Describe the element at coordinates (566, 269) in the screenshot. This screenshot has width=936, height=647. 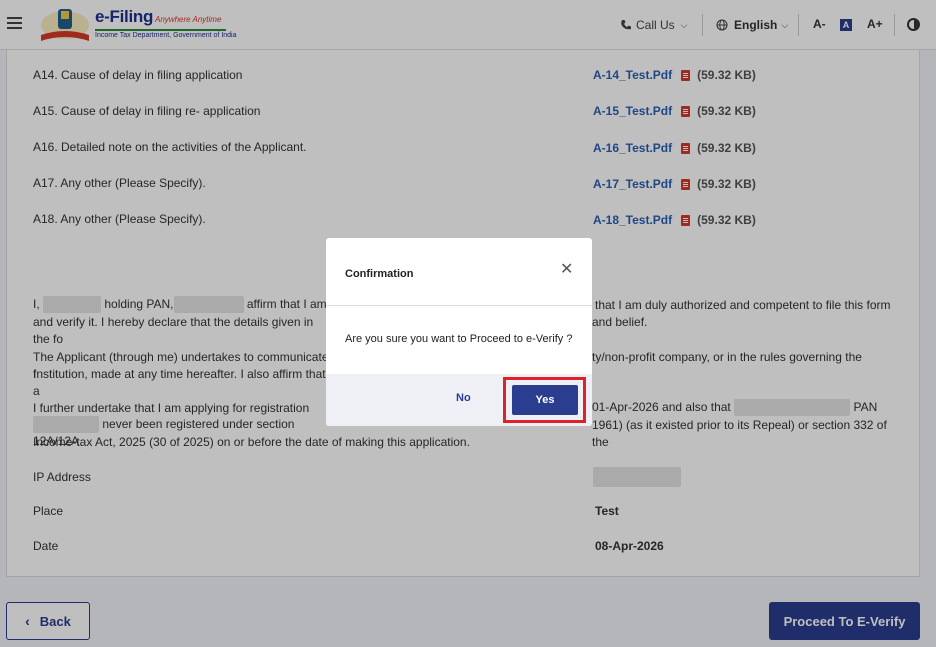
I see `close-icon: ✕` at that location.